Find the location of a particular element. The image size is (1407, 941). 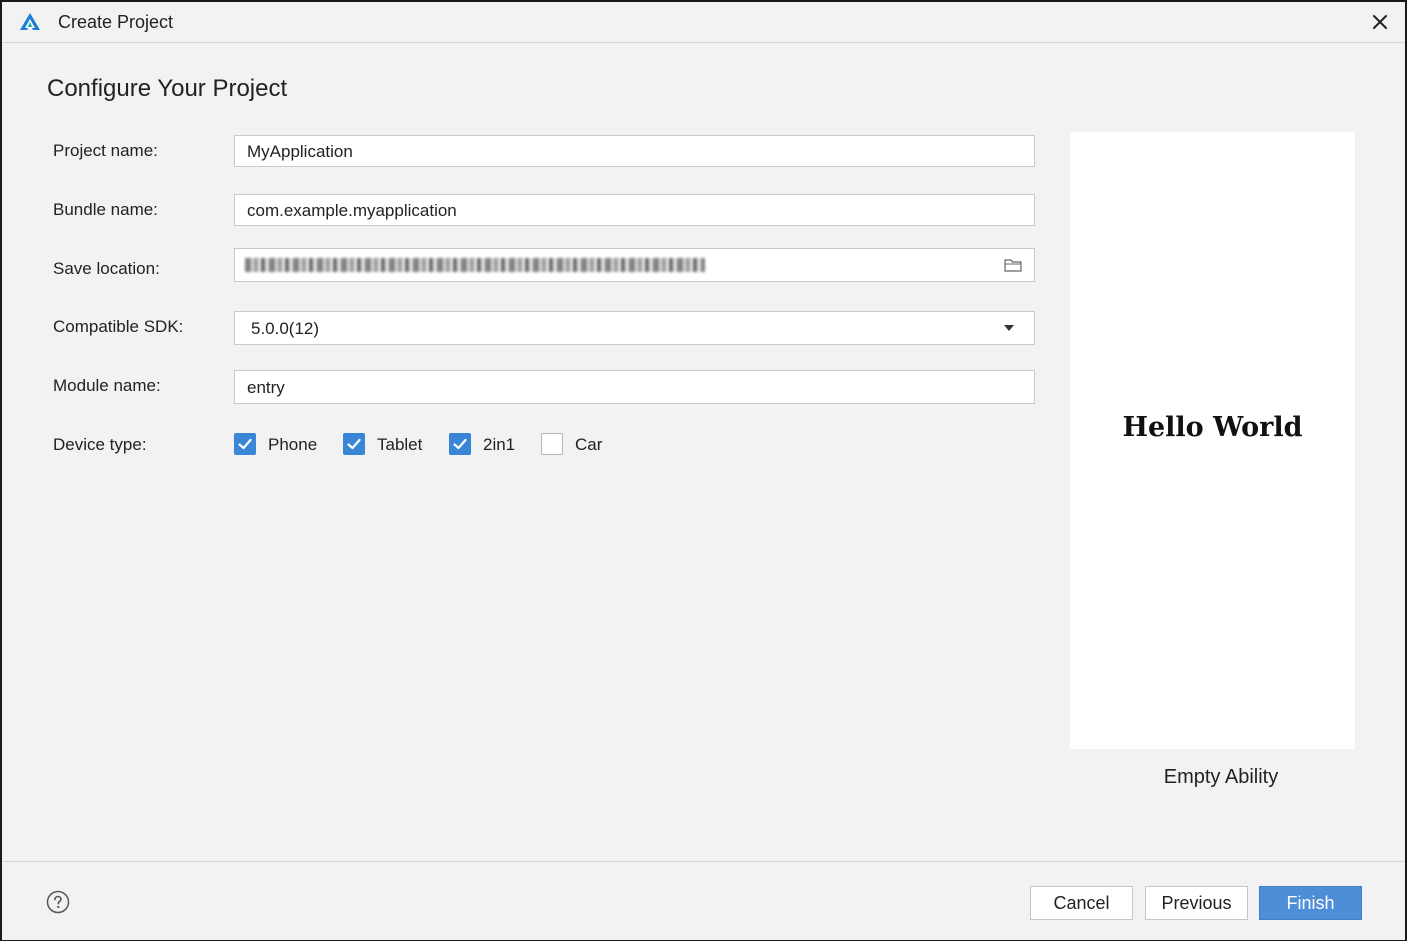

device-type-label: Device type: is located at coordinates (100, 444).